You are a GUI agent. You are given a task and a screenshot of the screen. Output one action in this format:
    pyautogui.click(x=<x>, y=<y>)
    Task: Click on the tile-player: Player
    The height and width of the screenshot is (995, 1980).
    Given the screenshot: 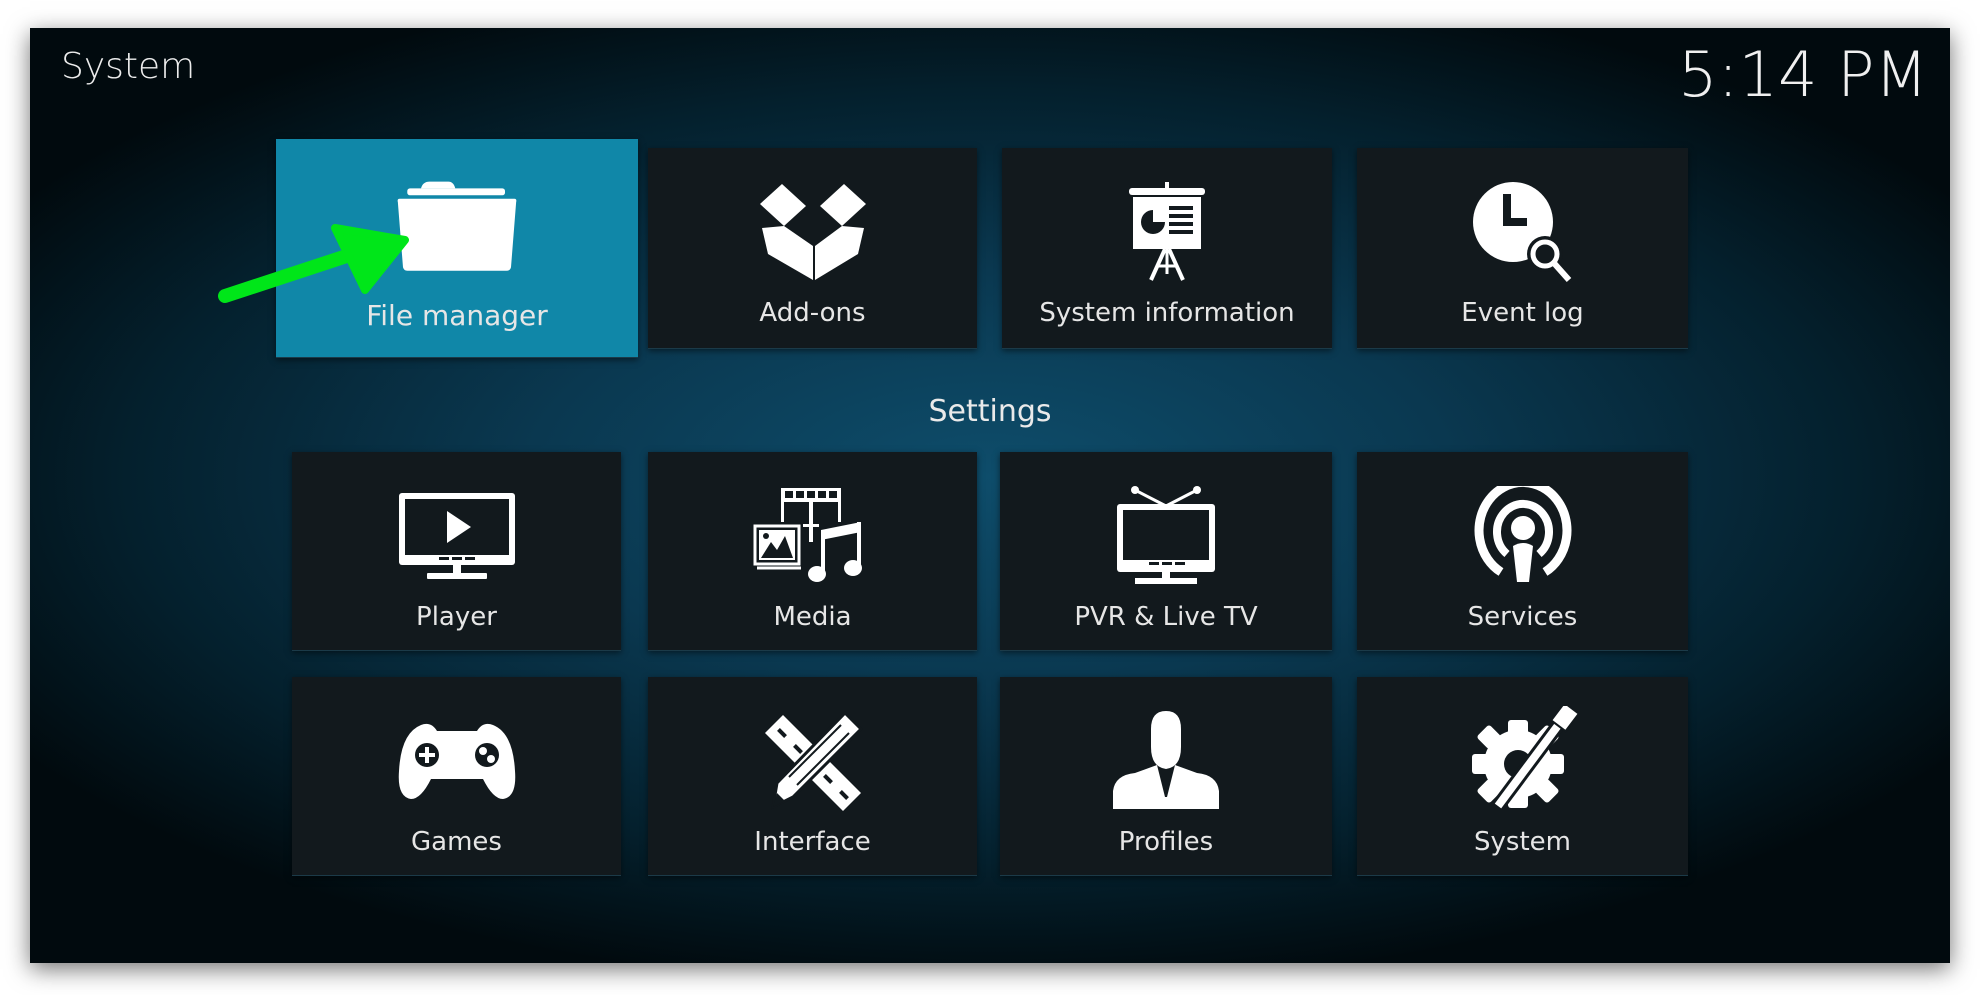 What is the action you would take?
    pyautogui.click(x=456, y=551)
    